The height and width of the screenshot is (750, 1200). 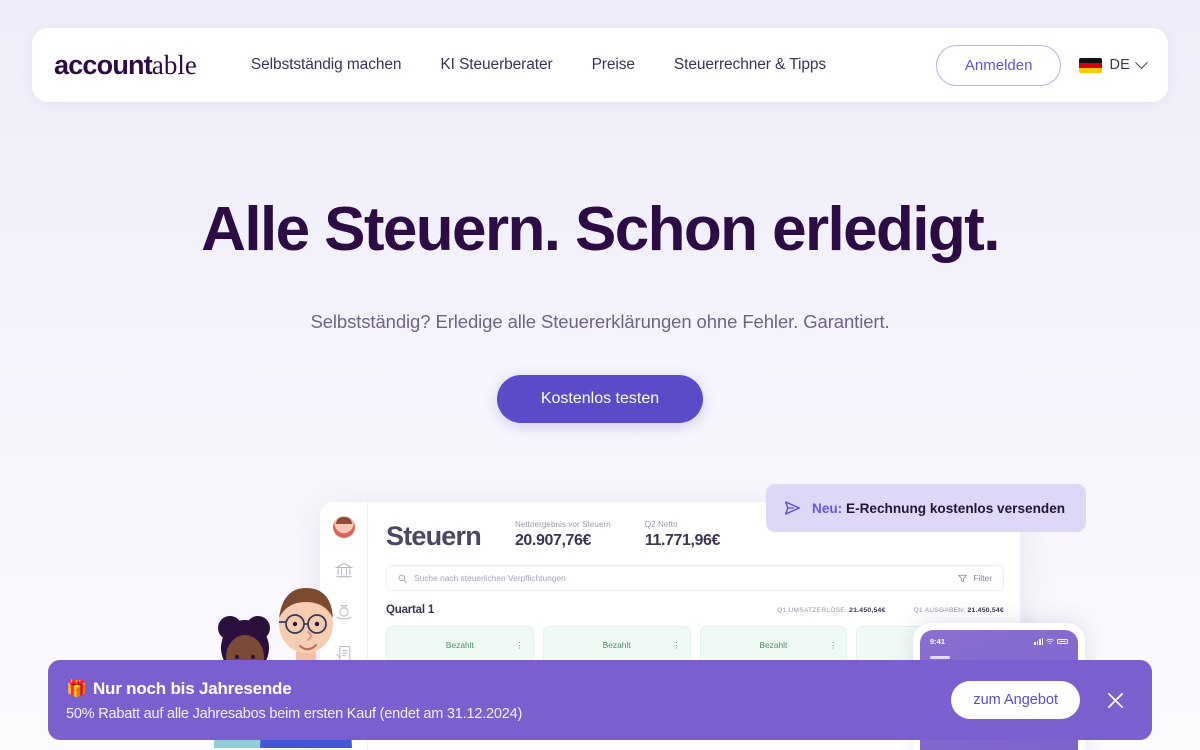 I want to click on app-search-placeholder: Suche nach steuerlichen Verpflichtungen, so click(x=490, y=578).